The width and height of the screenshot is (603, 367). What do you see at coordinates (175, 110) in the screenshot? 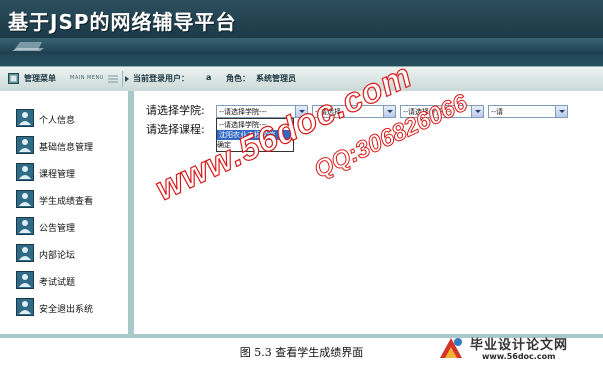
I see `college-label: 请选择学院:` at bounding box center [175, 110].